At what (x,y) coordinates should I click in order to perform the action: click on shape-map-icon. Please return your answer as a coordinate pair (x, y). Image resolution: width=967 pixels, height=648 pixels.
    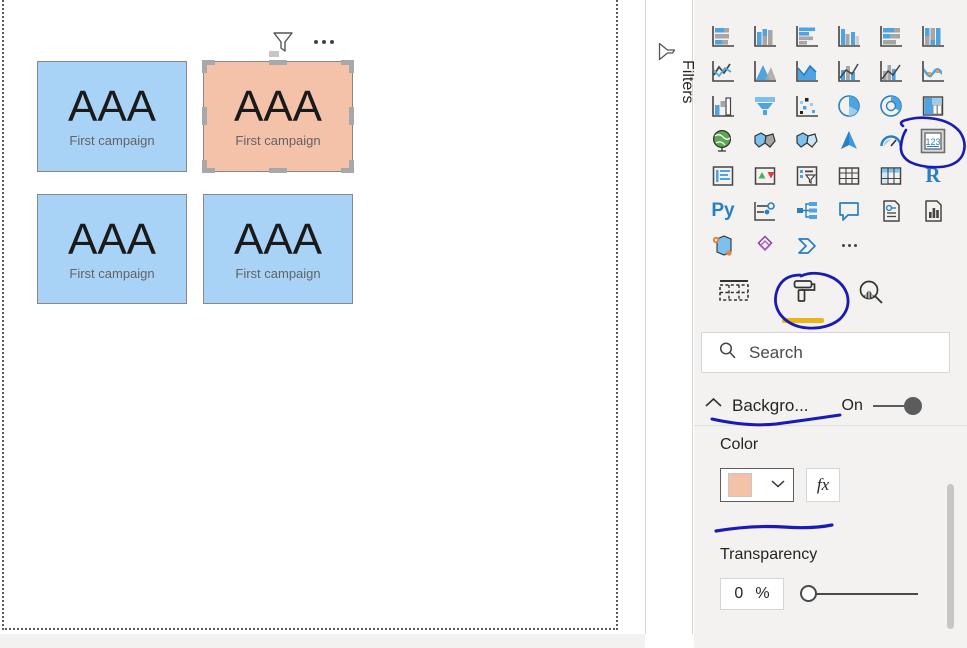
    Looking at the image, I should click on (807, 140).